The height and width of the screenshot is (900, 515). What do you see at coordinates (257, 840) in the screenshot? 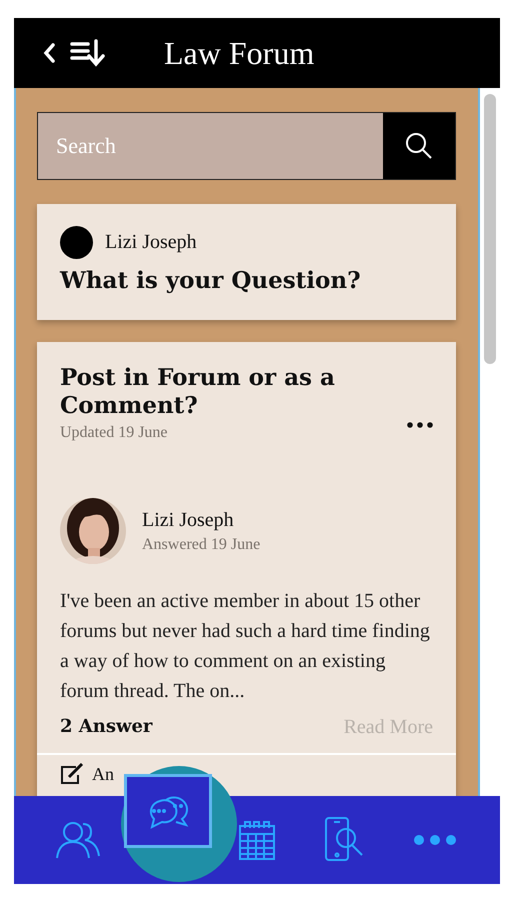
I see `calendar-icon` at bounding box center [257, 840].